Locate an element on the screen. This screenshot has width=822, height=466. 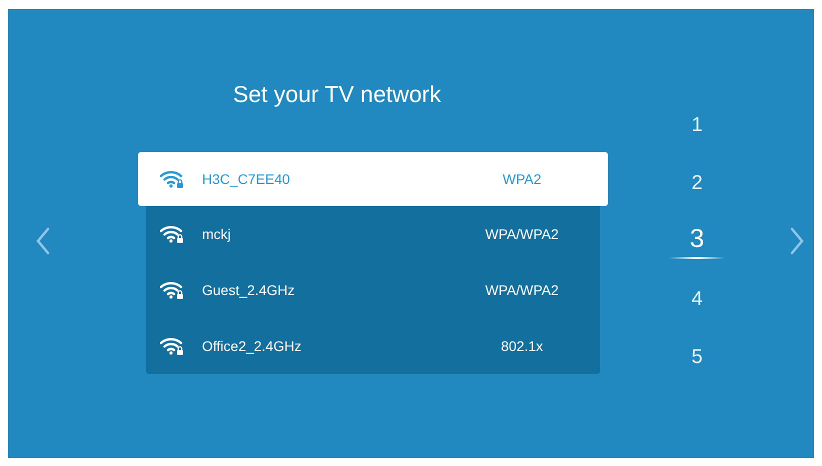
page-title: Set your TV network is located at coordinates (337, 94).